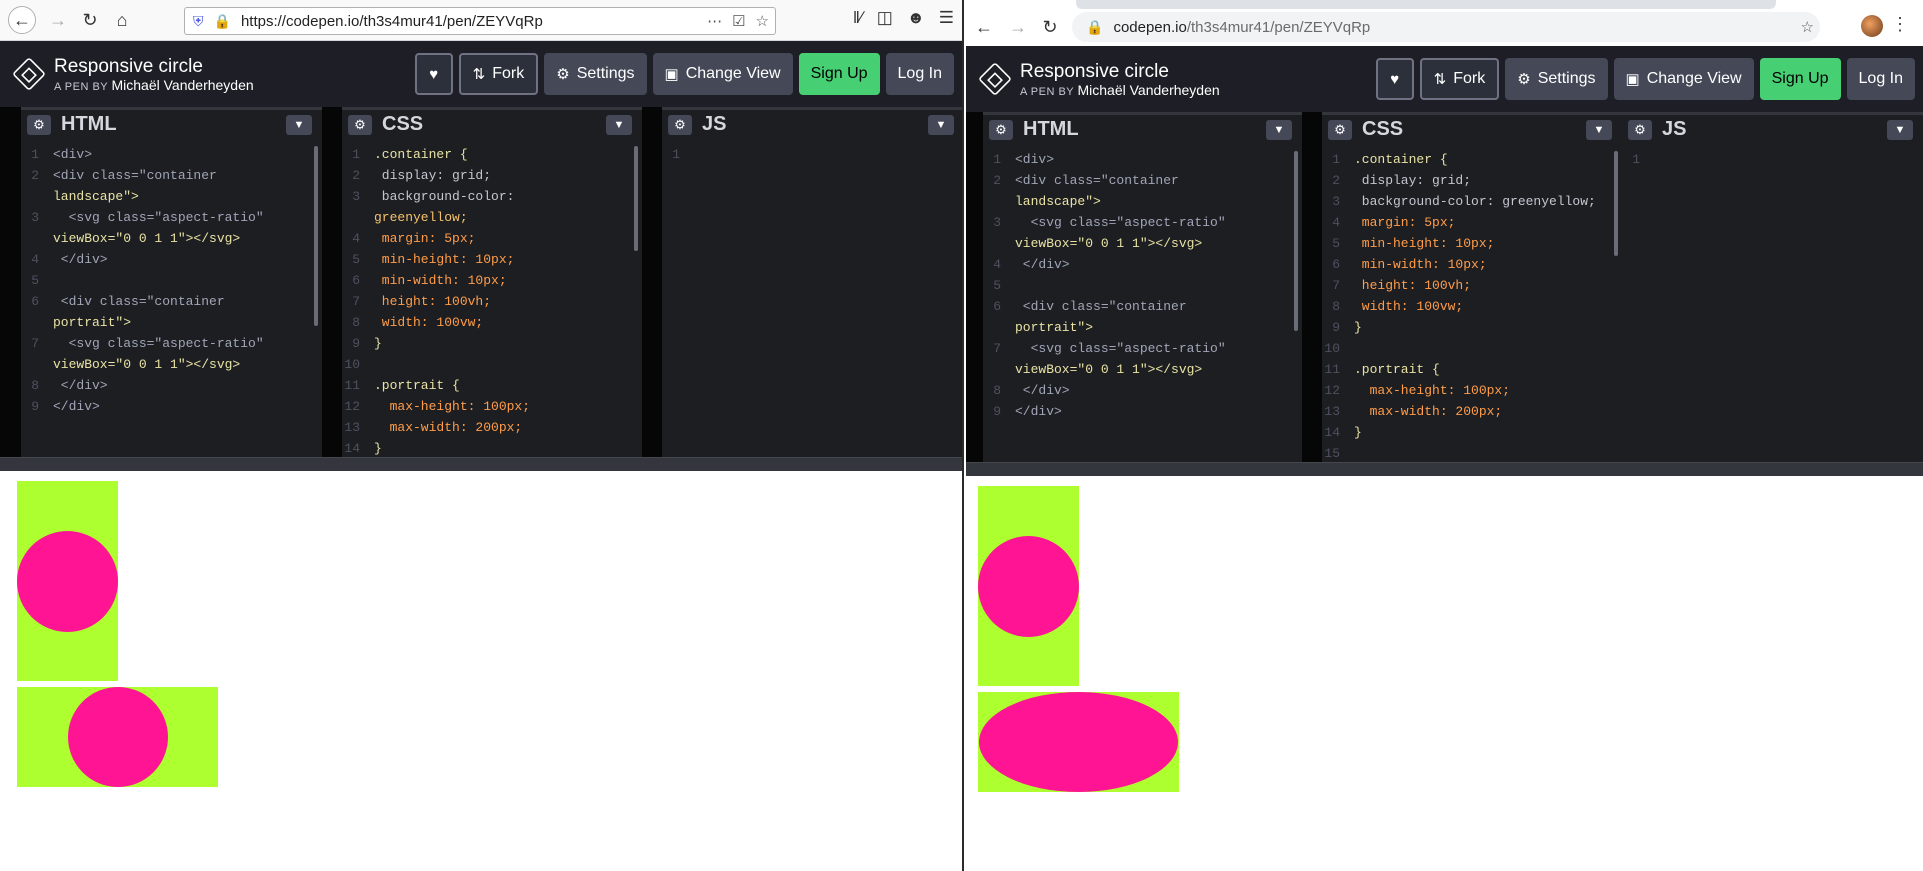  What do you see at coordinates (714, 21) in the screenshot?
I see `page-actions-icon: ⋯` at bounding box center [714, 21].